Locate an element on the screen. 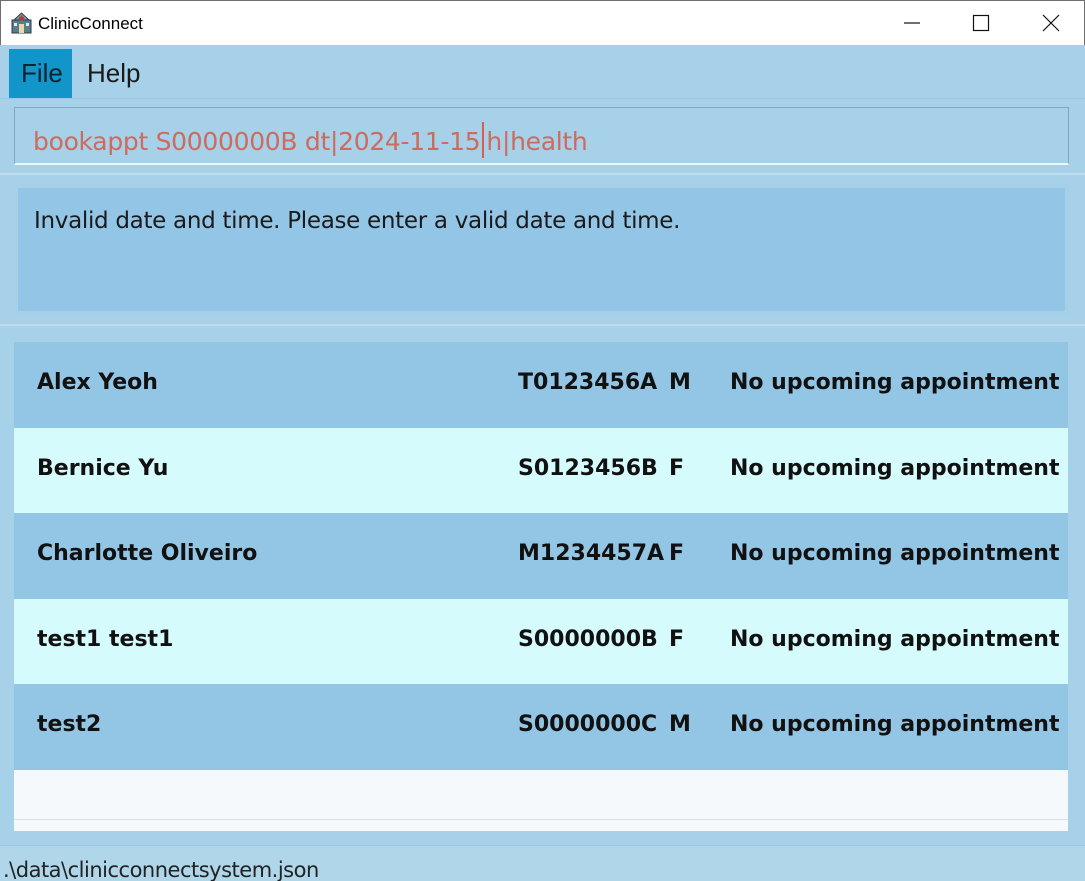 The width and height of the screenshot is (1085, 881). command-input: bookappt S0000000B dt|2024-11-15 h|health is located at coordinates (541, 136).